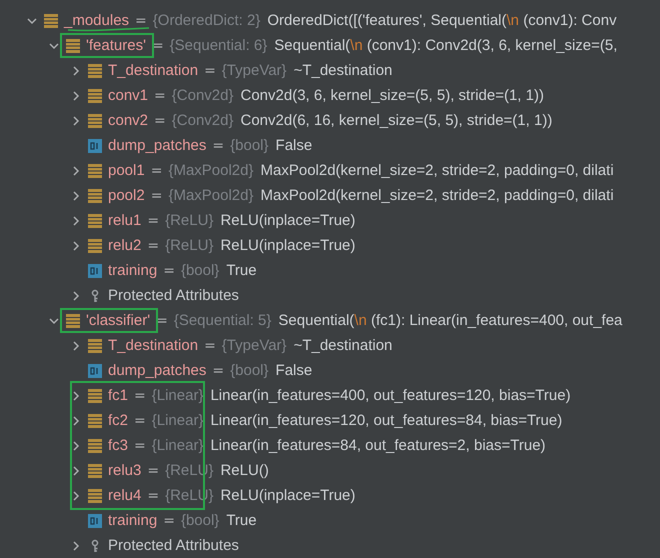  Describe the element at coordinates (294, 370) in the screenshot. I see `variable-value: False` at that location.